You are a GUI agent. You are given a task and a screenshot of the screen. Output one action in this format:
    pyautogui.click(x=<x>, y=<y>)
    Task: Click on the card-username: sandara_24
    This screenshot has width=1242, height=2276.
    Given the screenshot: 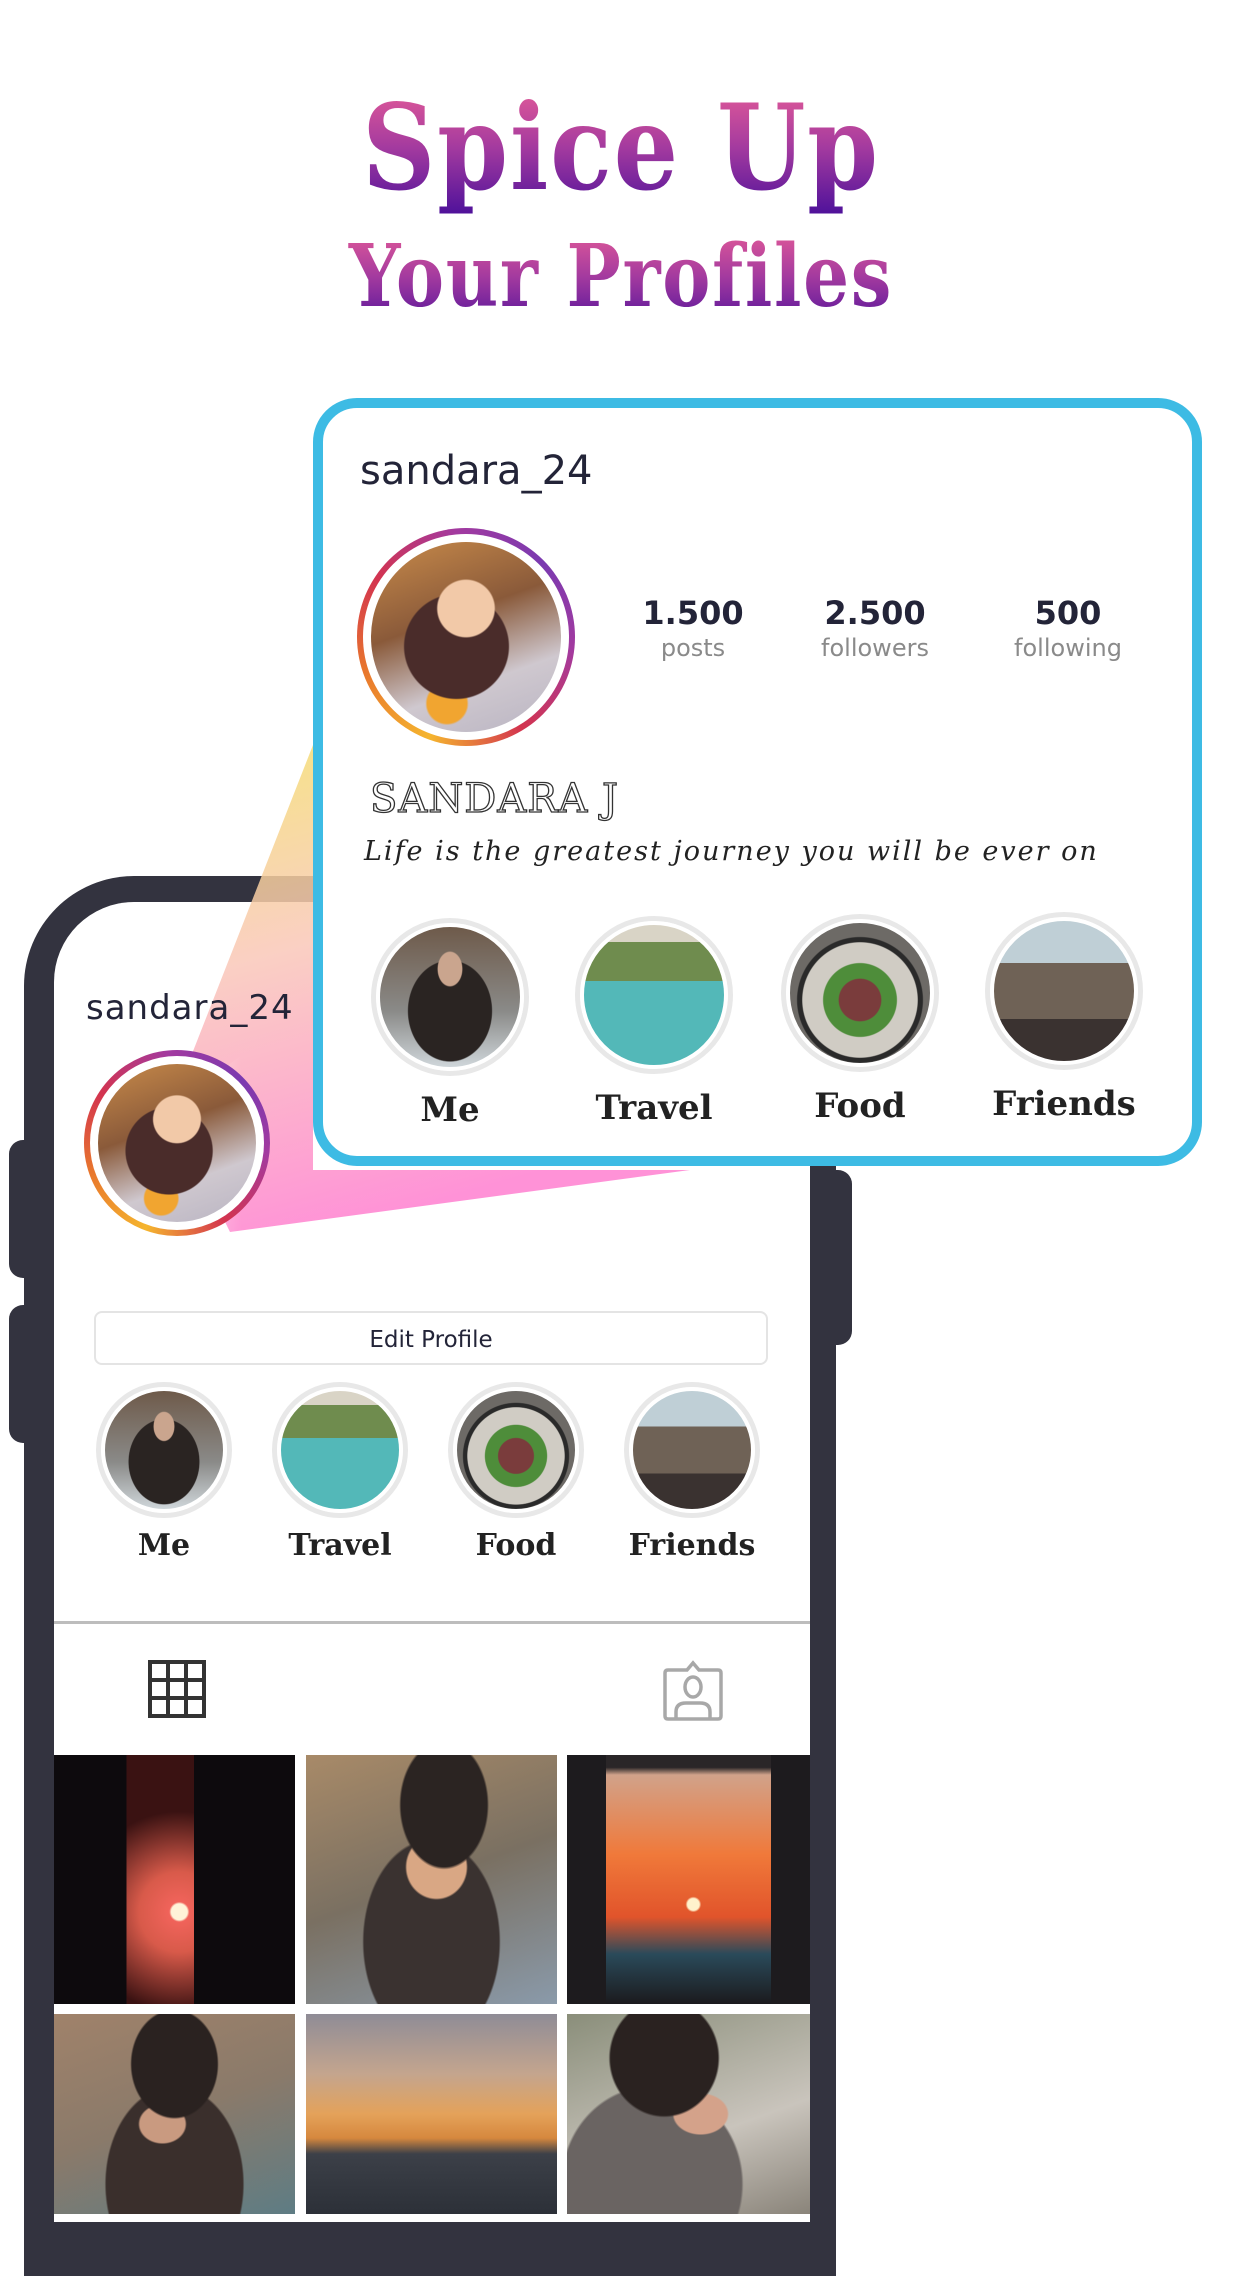 What is the action you would take?
    pyautogui.click(x=476, y=471)
    